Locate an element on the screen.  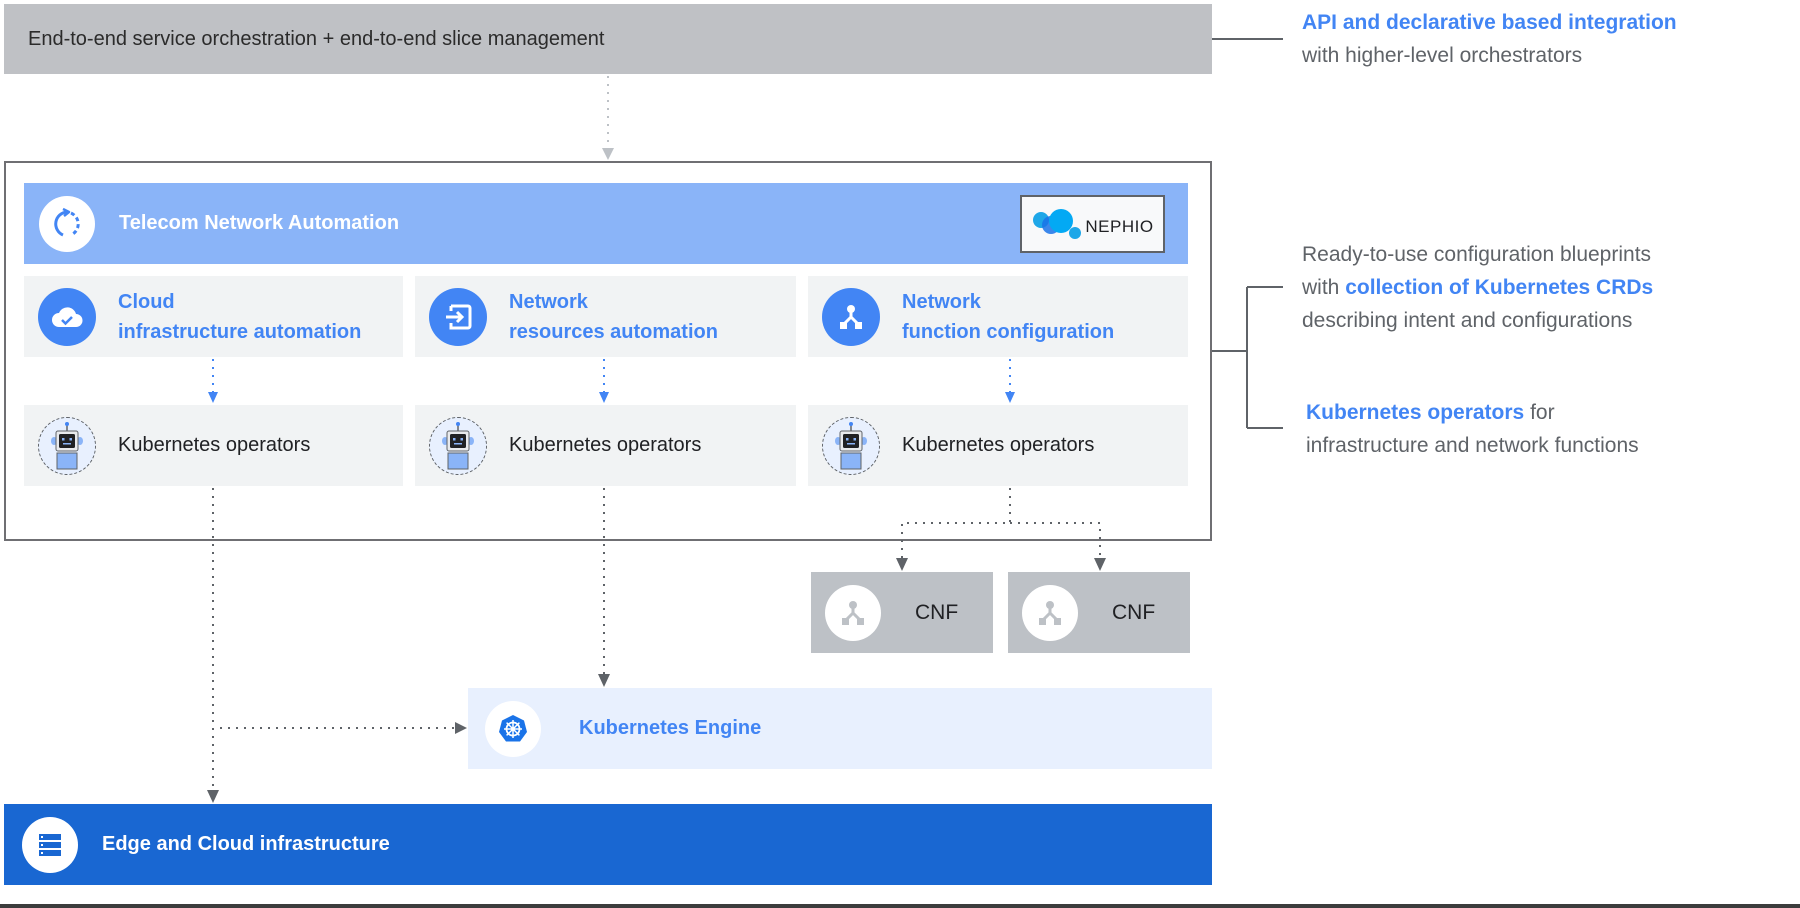
card-title-line2: resources automation is located at coordinates (613, 331).